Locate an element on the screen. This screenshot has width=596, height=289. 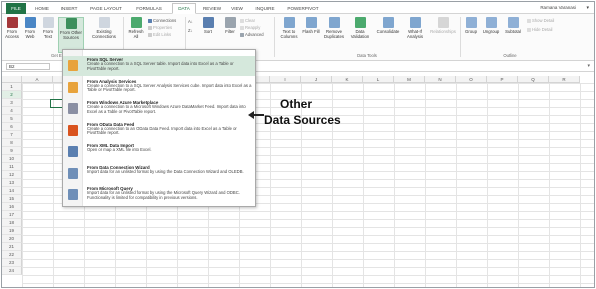
text-to-columns-icon is located at coordinates (289, 22).